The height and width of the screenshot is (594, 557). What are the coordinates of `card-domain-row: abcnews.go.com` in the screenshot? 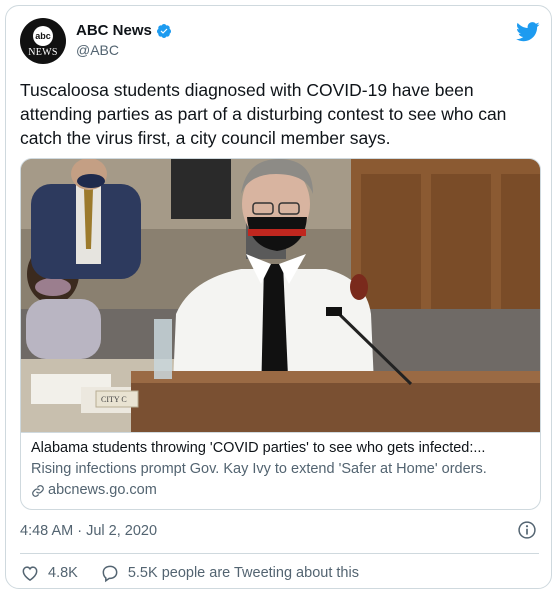 It's located at (280, 490).